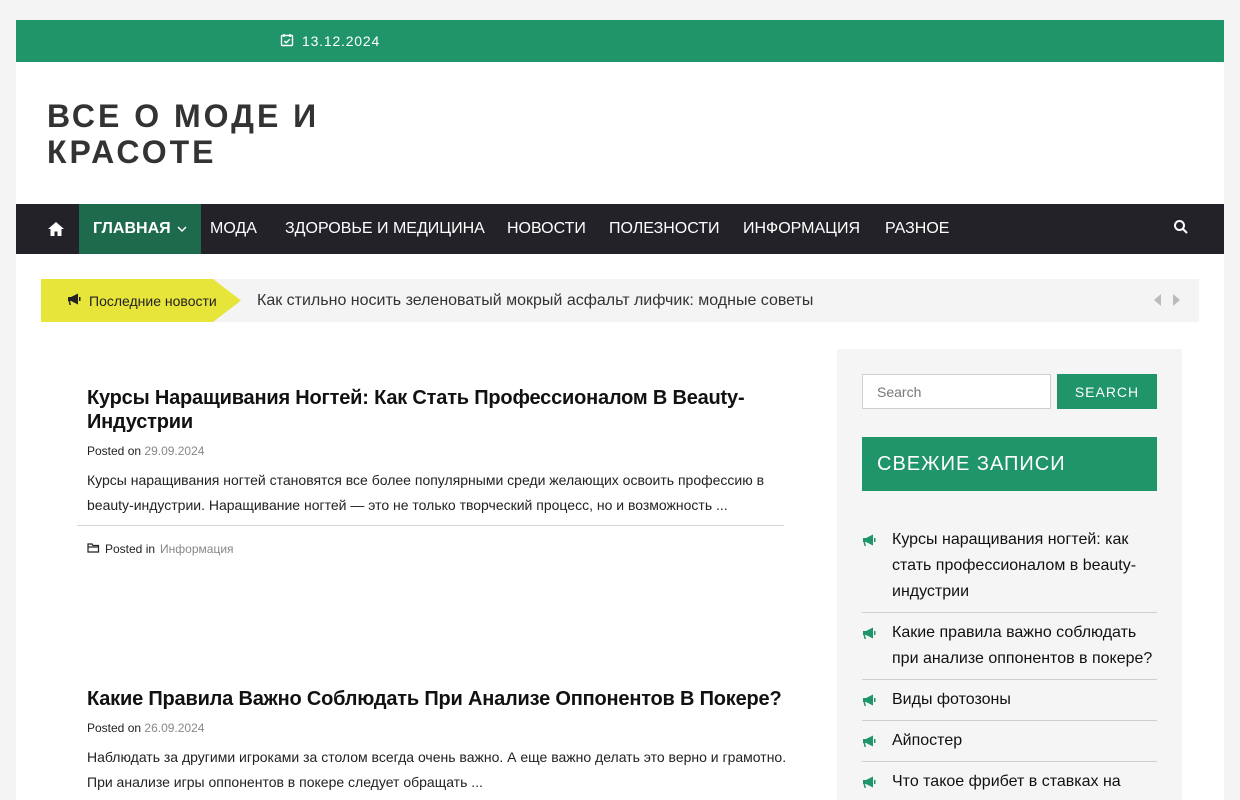 Image resolution: width=1240 pixels, height=800 pixels. I want to click on nav-item-home: ГЛАВНАЯ, so click(140, 229).